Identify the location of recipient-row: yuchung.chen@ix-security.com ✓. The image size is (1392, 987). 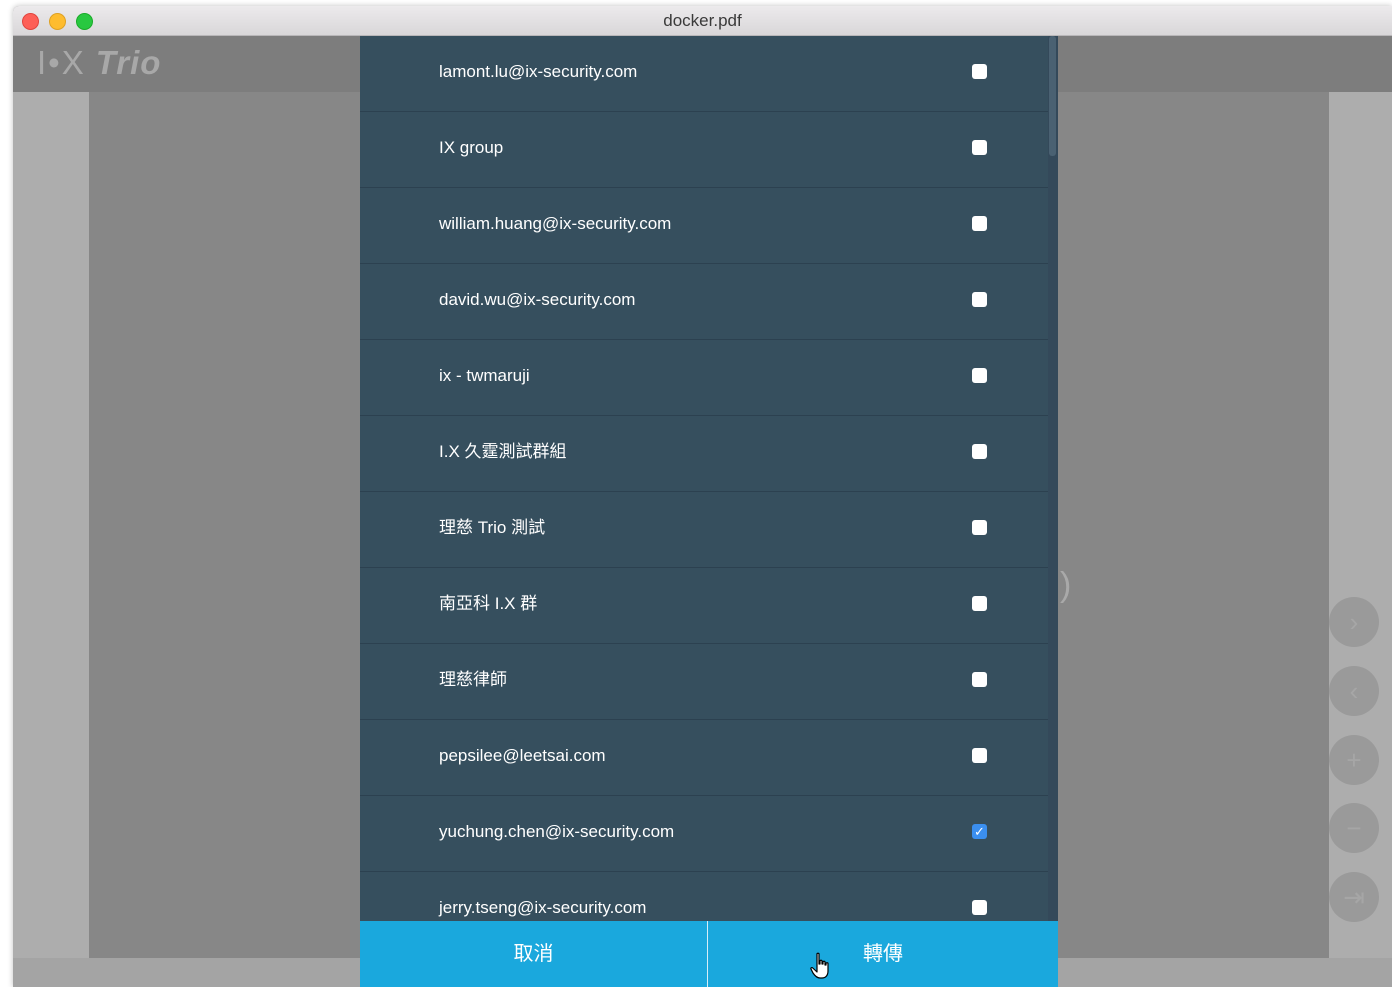
(704, 834).